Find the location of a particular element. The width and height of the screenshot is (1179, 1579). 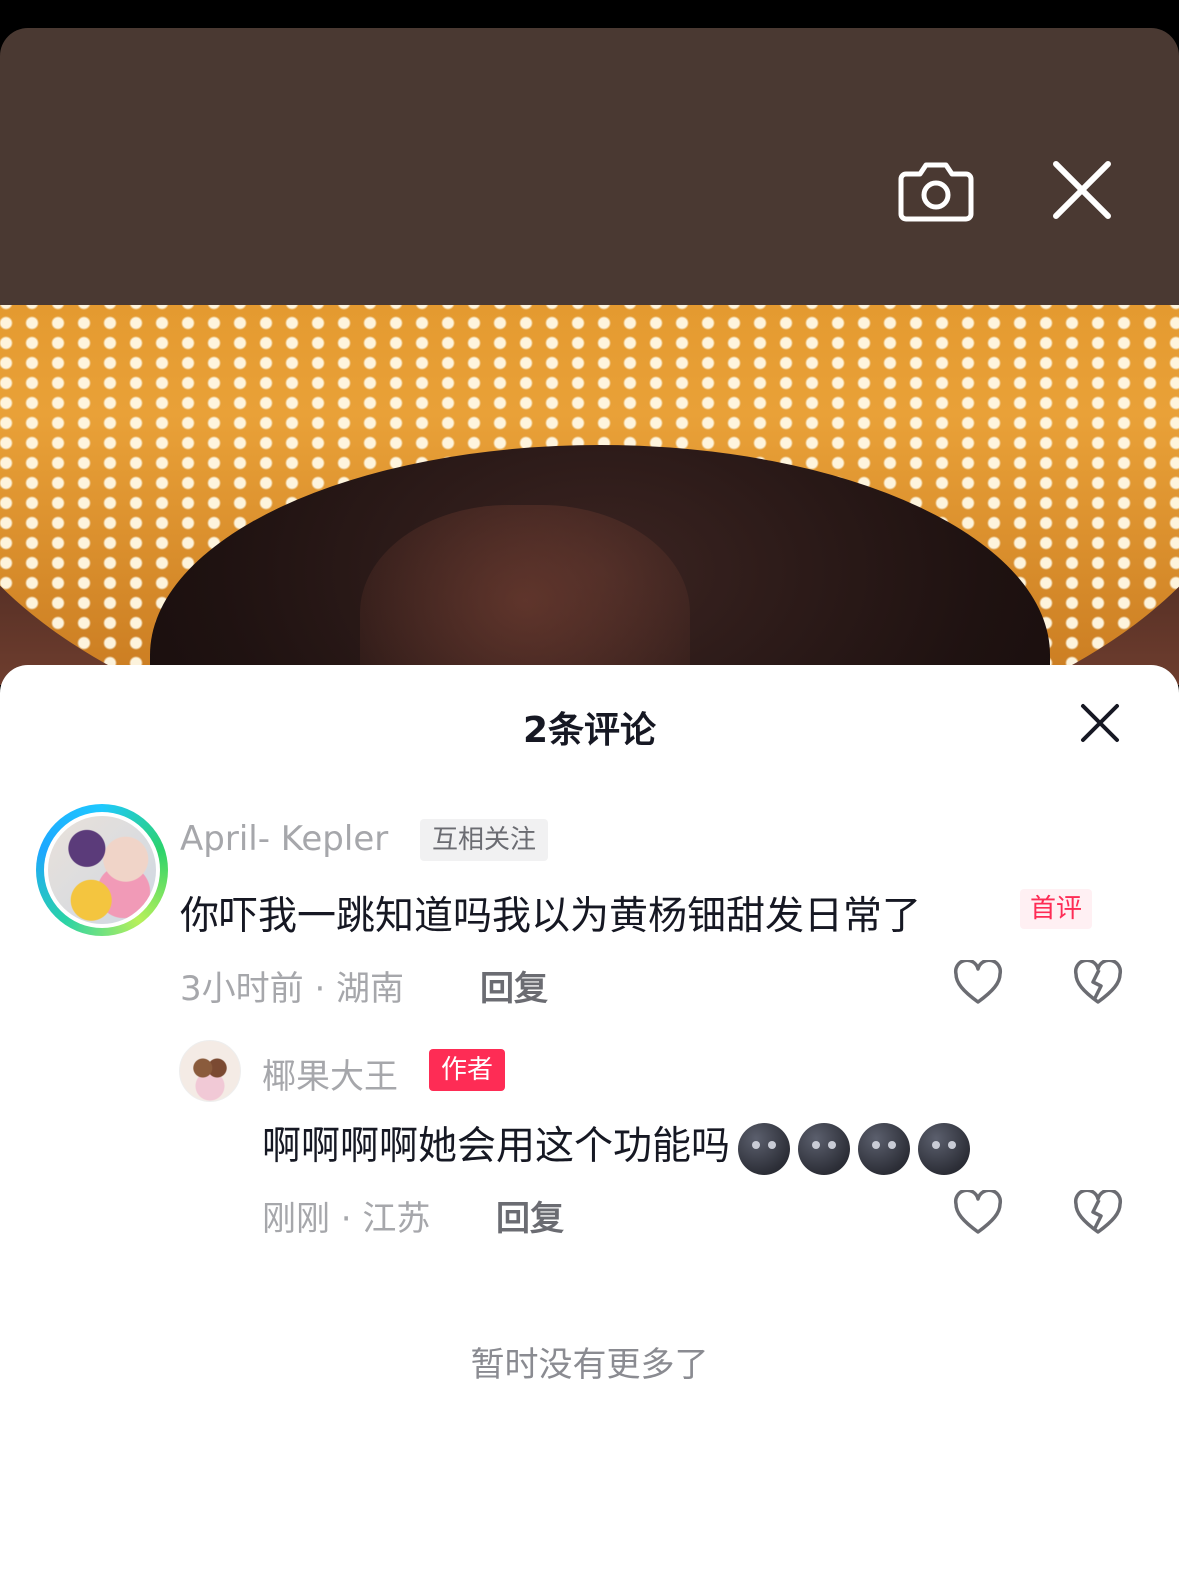

avatar-image is located at coordinates (102, 870).